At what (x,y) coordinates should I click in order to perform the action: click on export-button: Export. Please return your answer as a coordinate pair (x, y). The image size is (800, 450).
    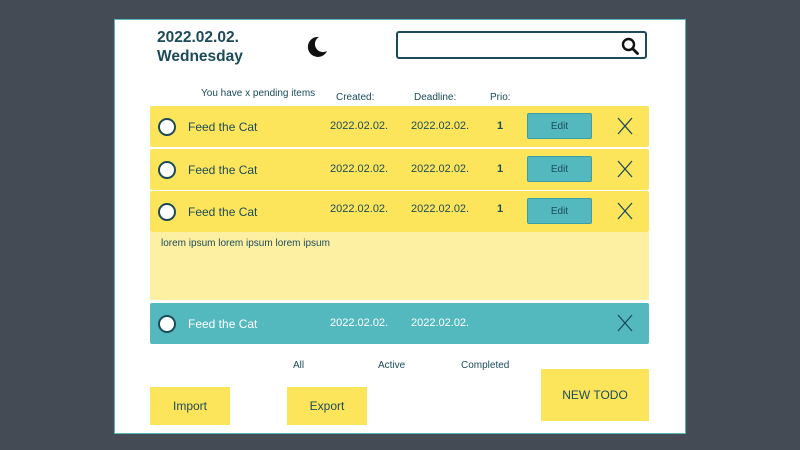
    Looking at the image, I should click on (327, 406).